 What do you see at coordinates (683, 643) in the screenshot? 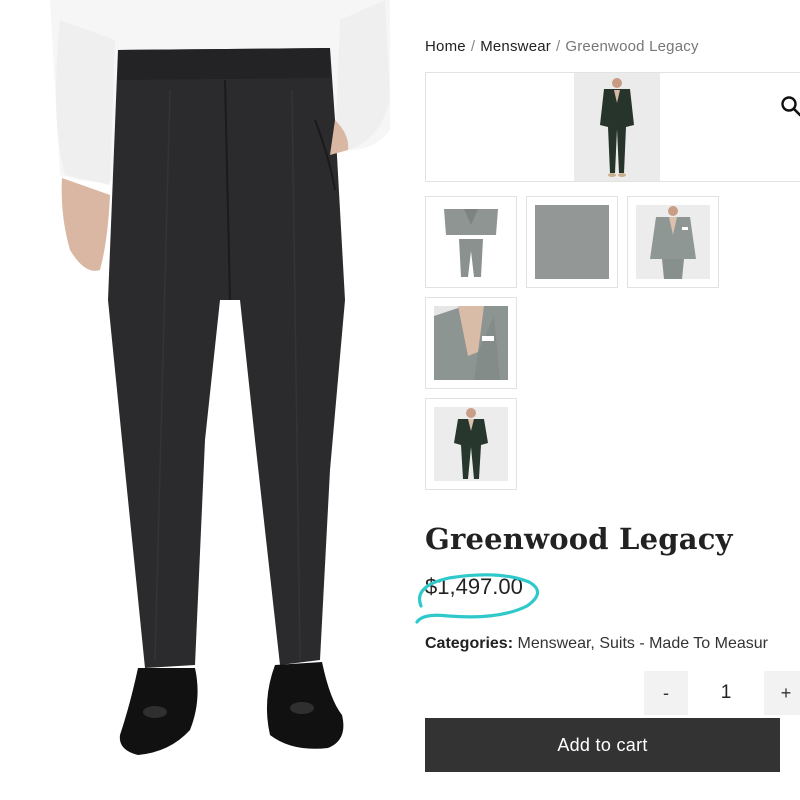
I see `category-link-suits: Suits - Made To Measur` at bounding box center [683, 643].